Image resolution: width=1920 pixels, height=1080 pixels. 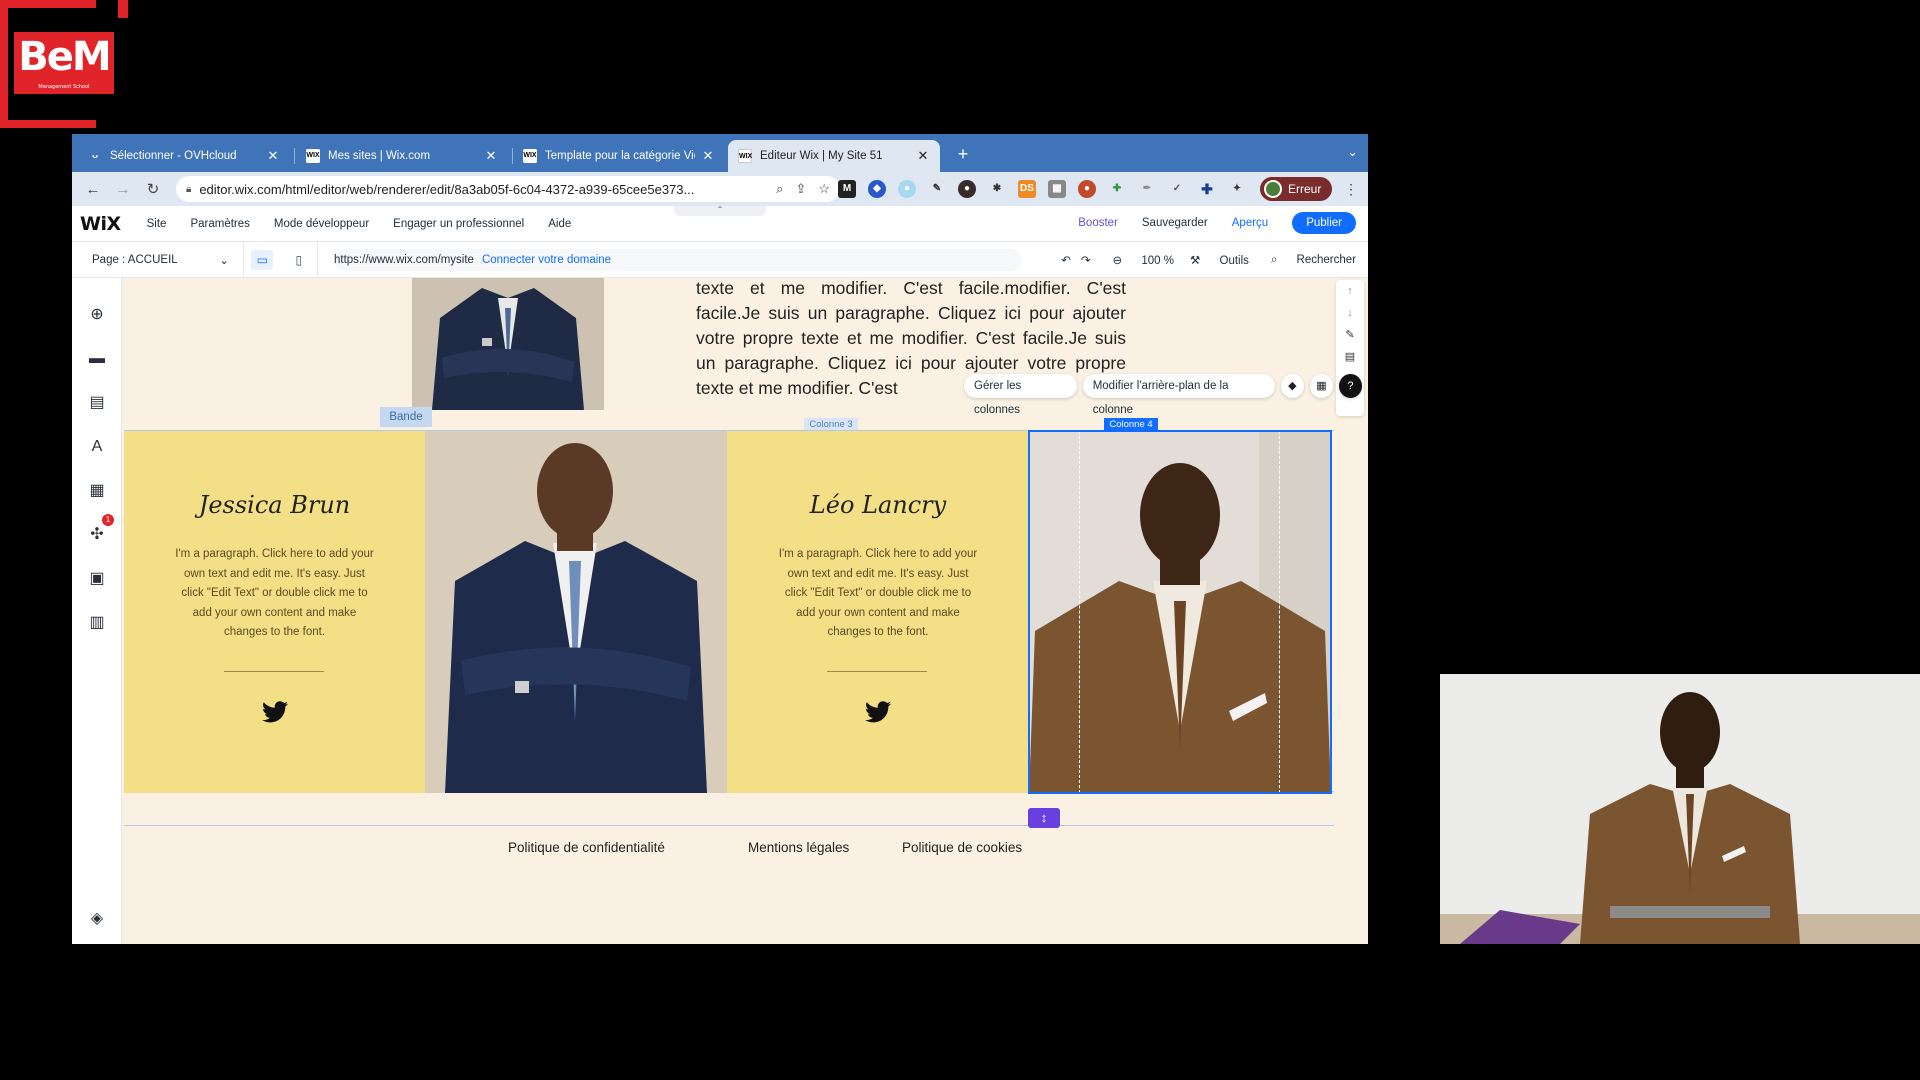 I want to click on spacer-band, so click(x=729, y=809).